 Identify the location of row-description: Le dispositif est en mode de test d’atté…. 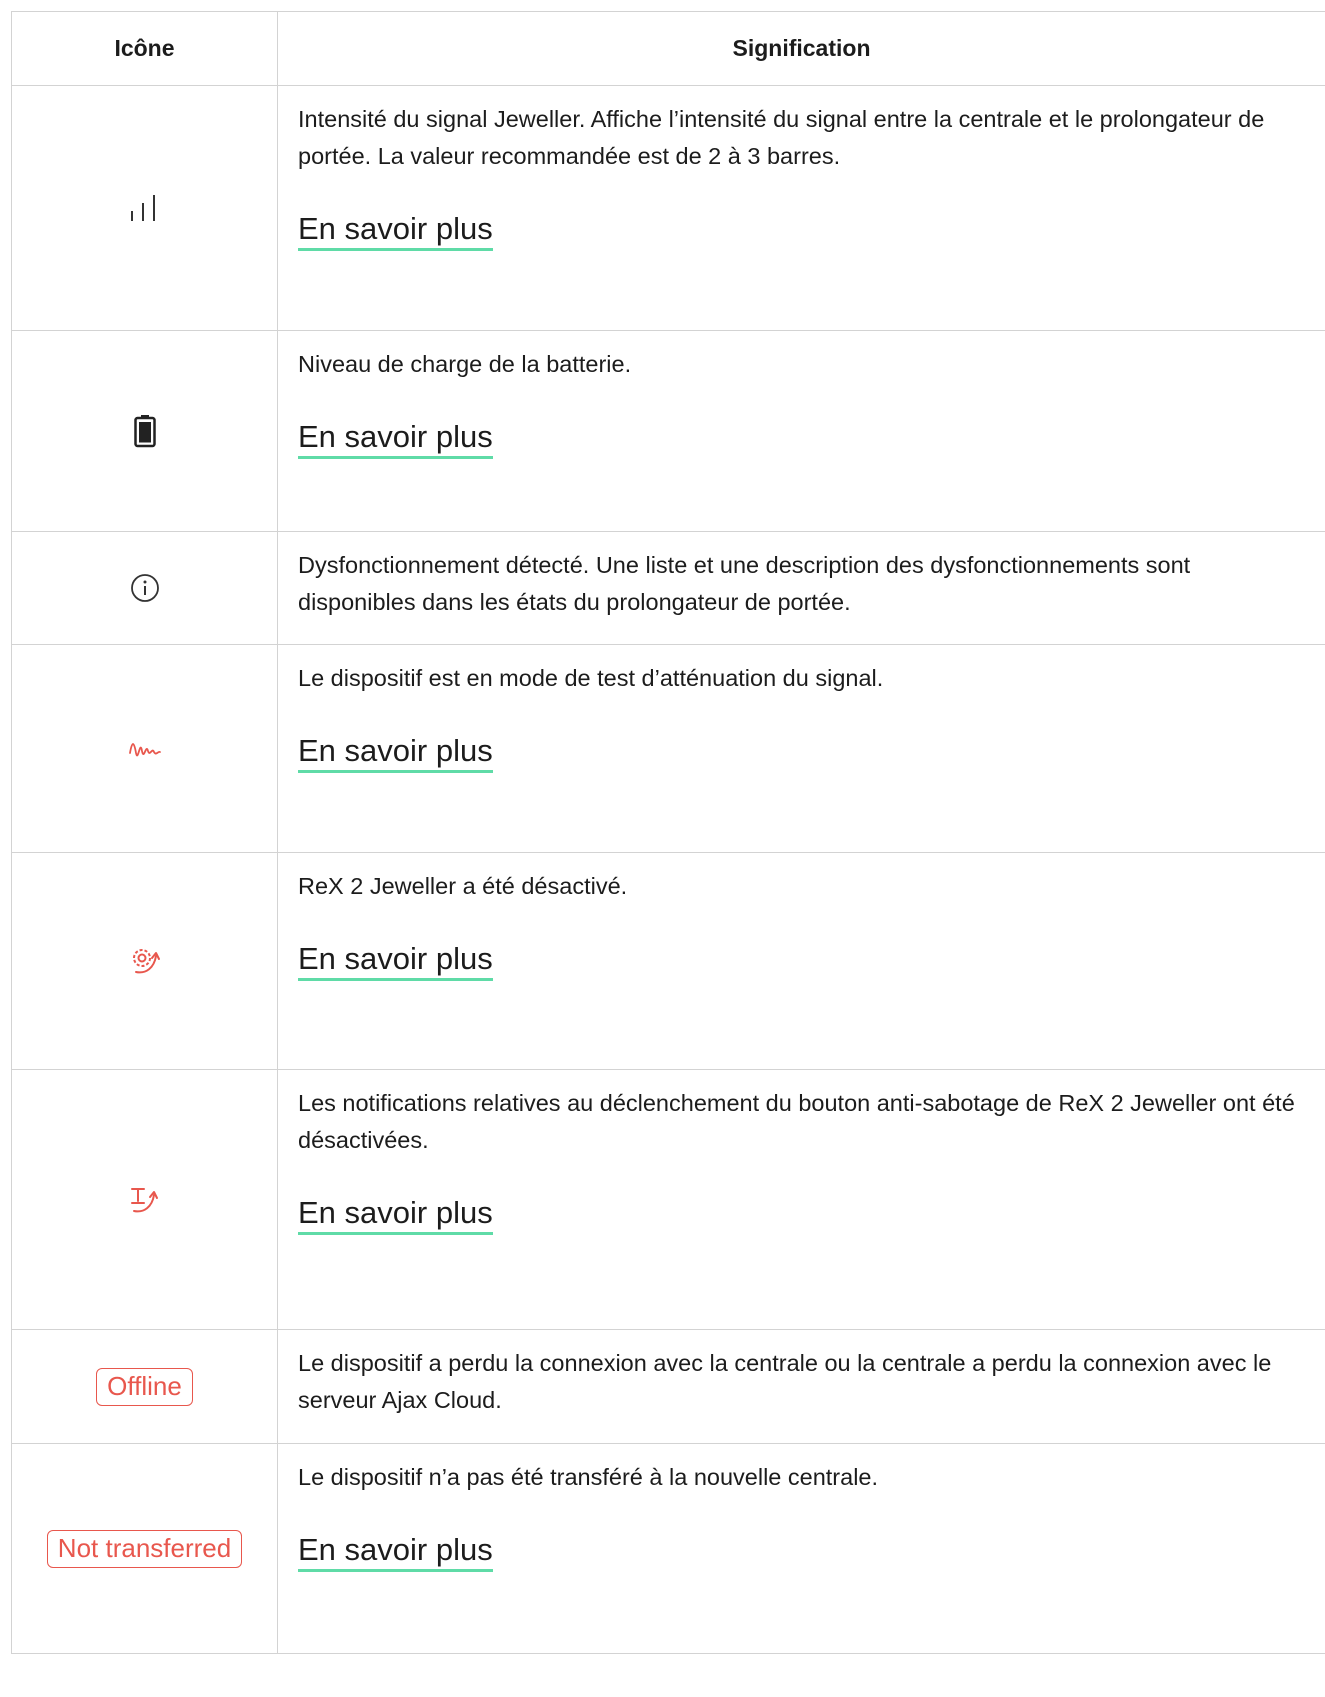
(591, 678).